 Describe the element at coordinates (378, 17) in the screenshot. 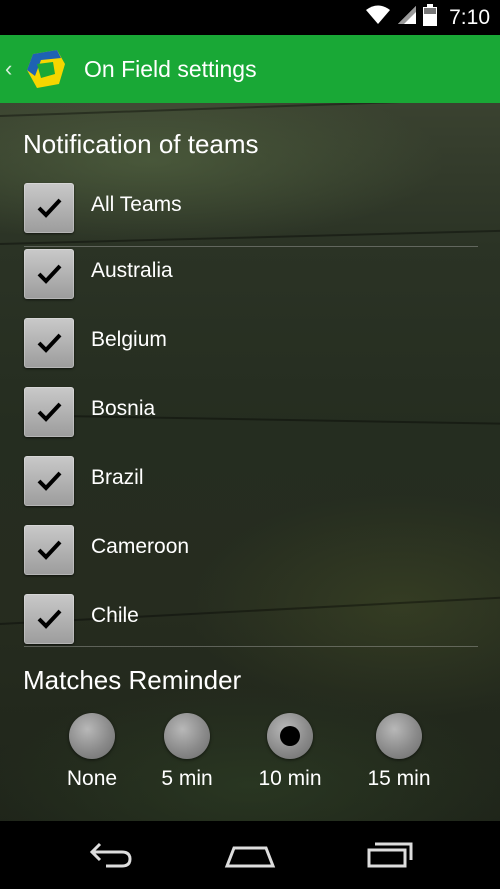

I see `wifi-icon` at that location.